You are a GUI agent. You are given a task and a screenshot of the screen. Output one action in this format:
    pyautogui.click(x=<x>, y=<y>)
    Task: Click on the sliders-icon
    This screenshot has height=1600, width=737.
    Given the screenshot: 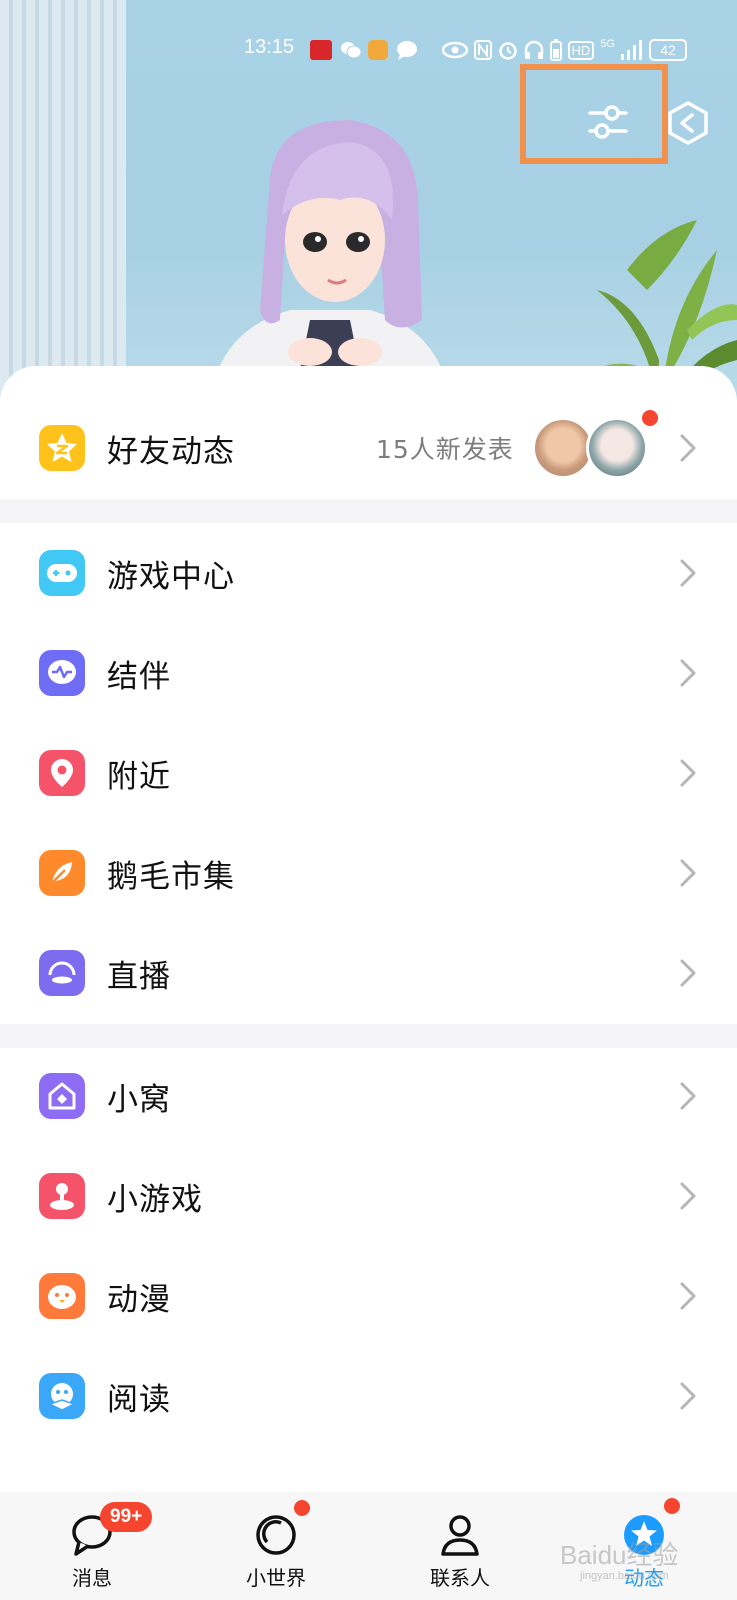 What is the action you would take?
    pyautogui.click(x=608, y=122)
    